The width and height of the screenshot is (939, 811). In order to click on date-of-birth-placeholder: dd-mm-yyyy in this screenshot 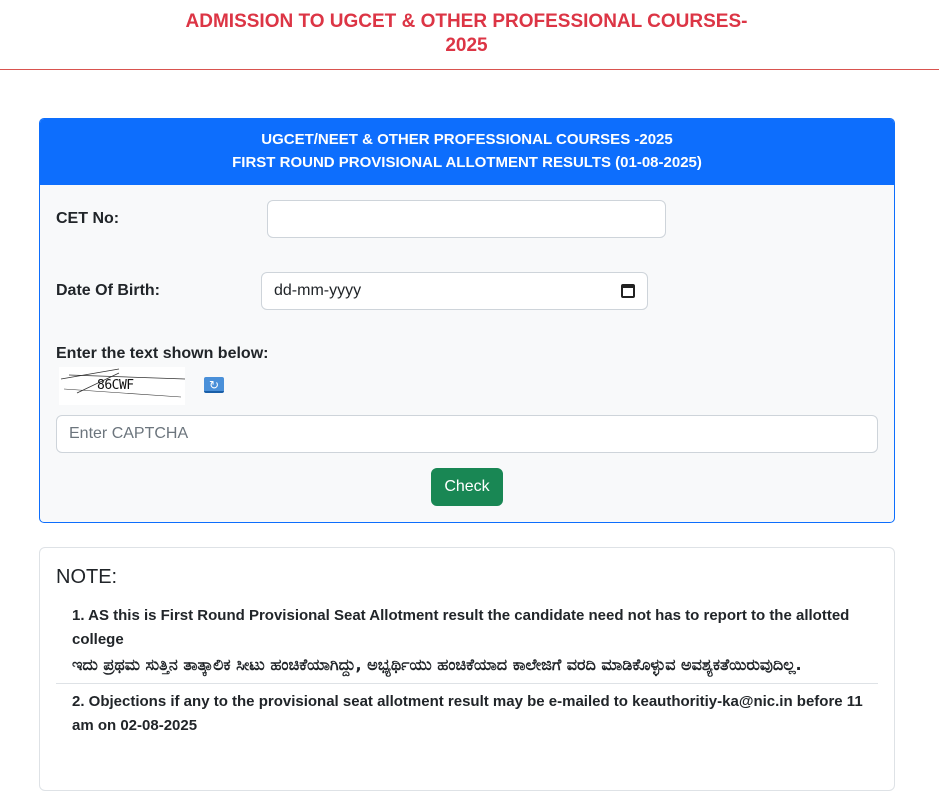, I will do `click(318, 290)`.